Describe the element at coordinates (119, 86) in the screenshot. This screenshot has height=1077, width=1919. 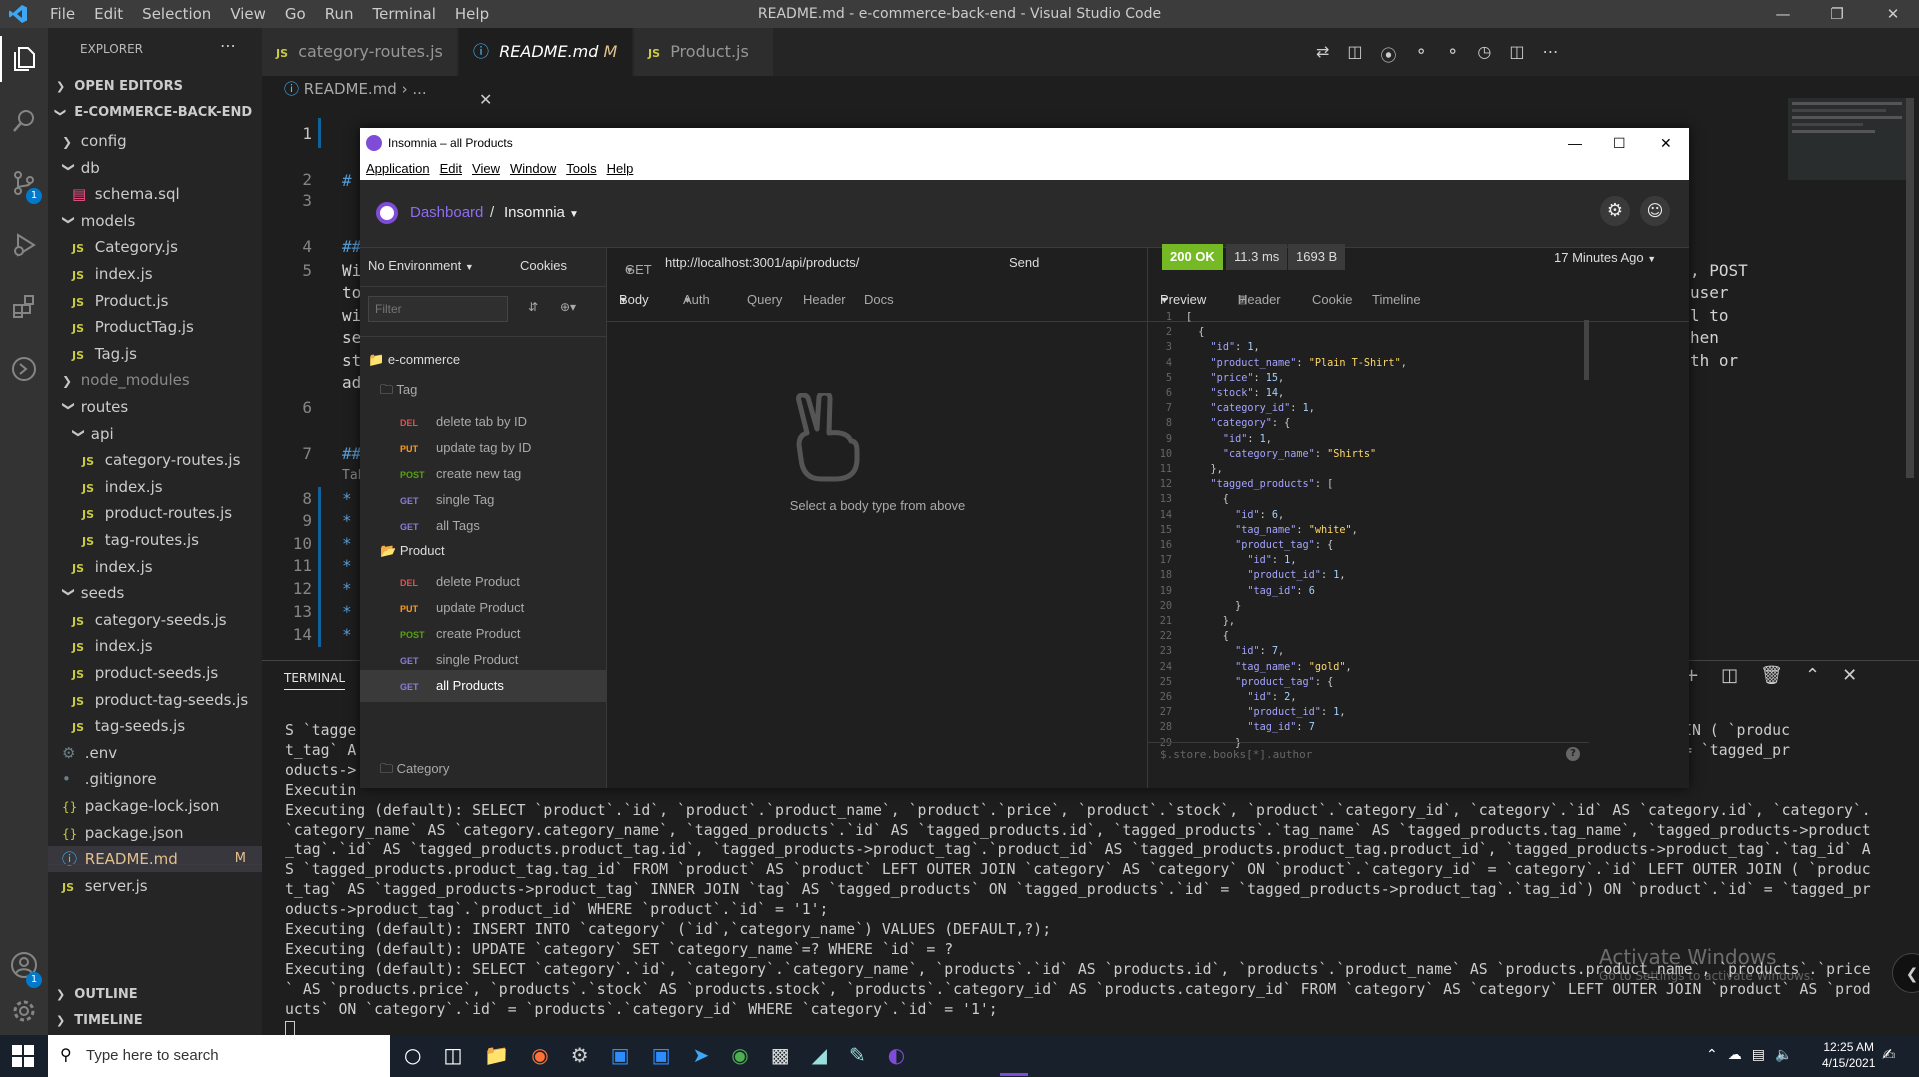
I see `open-editors-section: ❯ OPEN EDITORS` at that location.